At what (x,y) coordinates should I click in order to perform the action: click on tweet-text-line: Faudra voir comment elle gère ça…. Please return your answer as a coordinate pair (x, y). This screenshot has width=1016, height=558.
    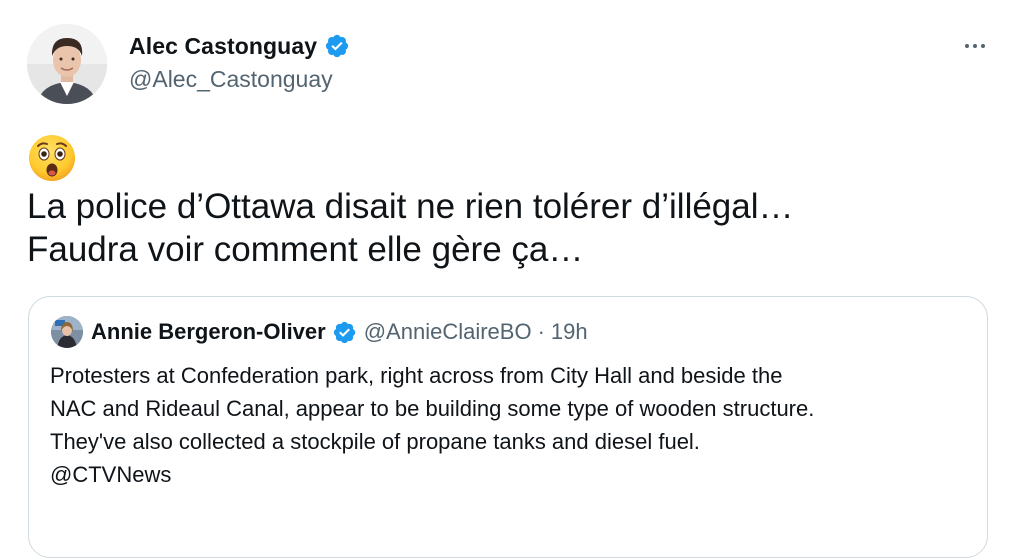
    Looking at the image, I should click on (305, 249).